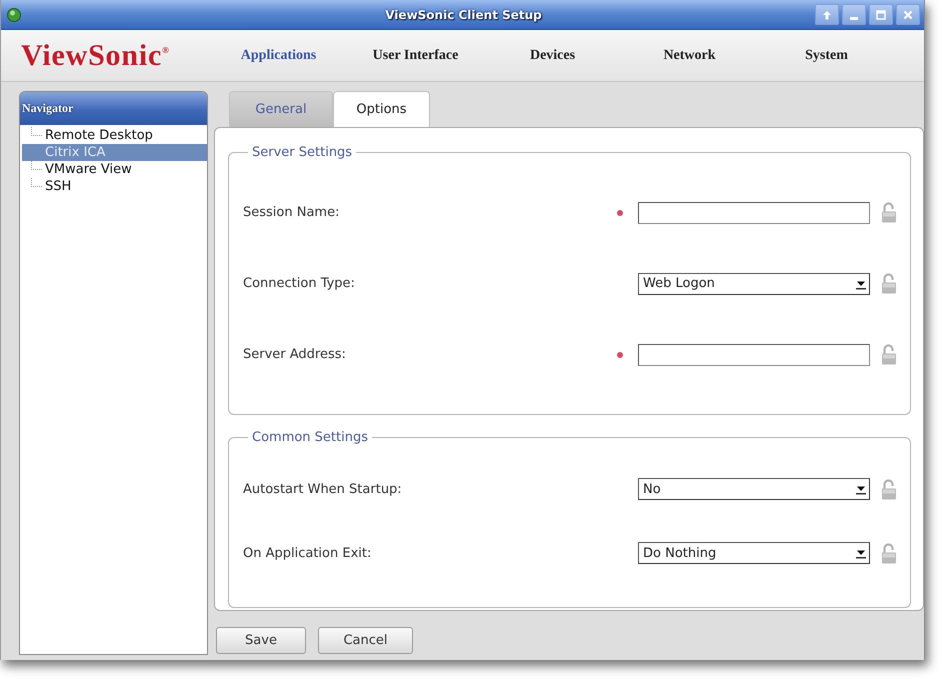 This screenshot has width=942, height=679. I want to click on up-button, so click(827, 14).